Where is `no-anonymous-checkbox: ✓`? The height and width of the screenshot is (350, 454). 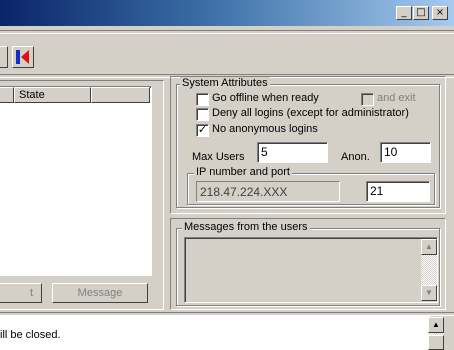
no-anonymous-checkbox: ✓ is located at coordinates (202, 130).